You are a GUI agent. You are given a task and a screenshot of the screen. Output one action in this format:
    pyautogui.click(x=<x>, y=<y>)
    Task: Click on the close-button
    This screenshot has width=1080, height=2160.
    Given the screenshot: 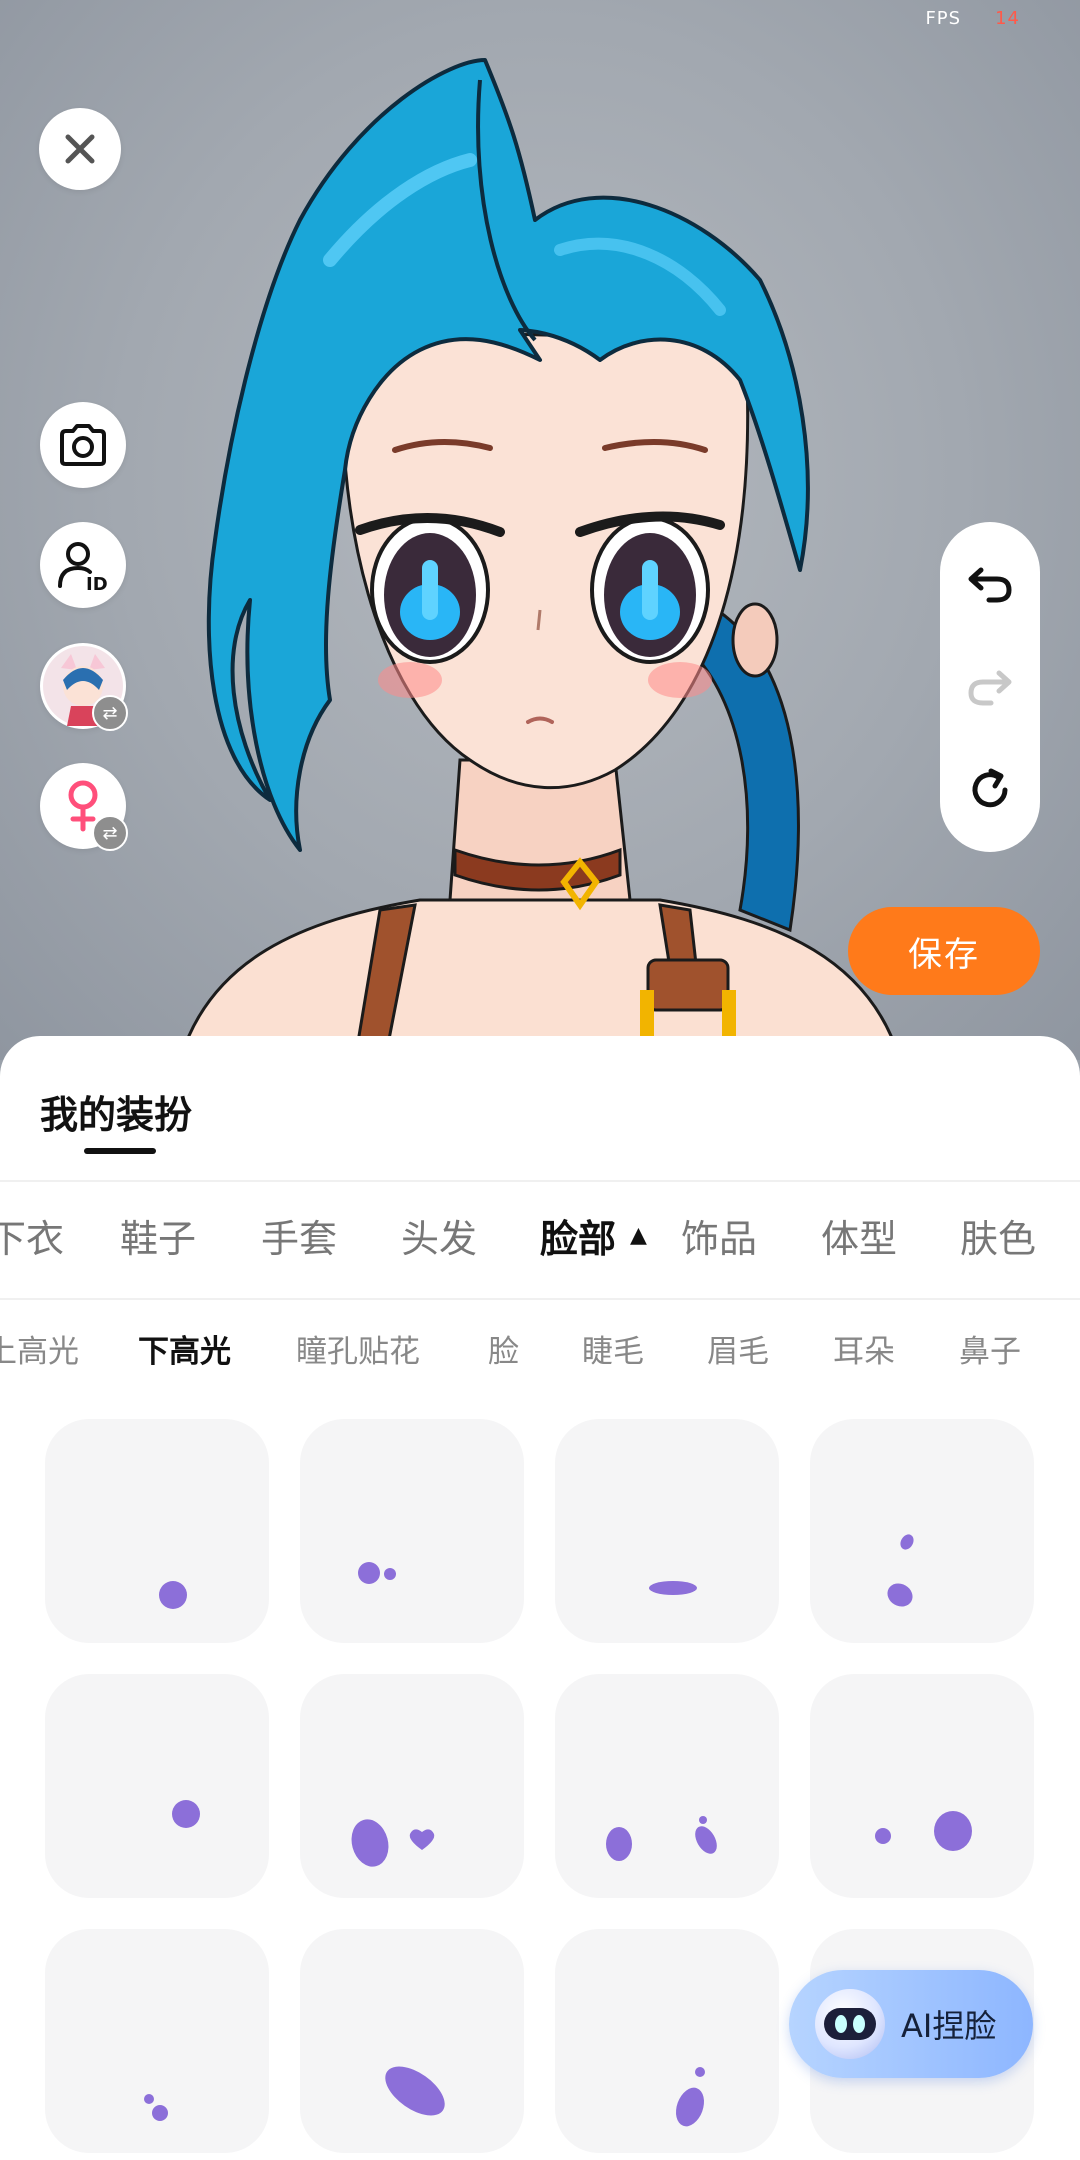 What is the action you would take?
    pyautogui.click(x=80, y=149)
    